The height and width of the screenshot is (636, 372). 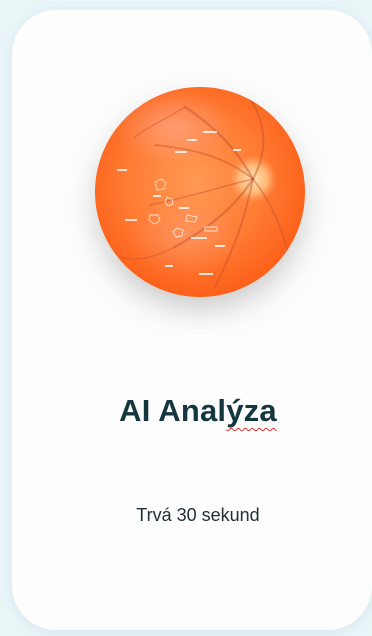 I want to click on card-title: AI Analýza, so click(x=192, y=411).